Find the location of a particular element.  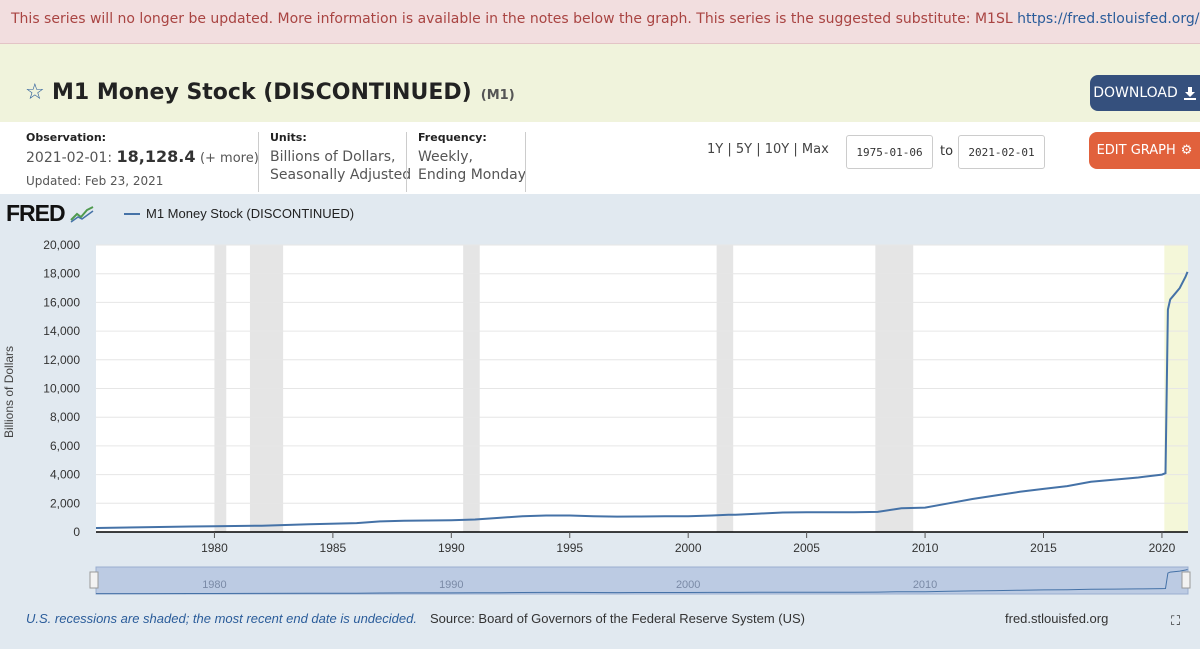

x-tick-label: 2010 is located at coordinates (925, 548).